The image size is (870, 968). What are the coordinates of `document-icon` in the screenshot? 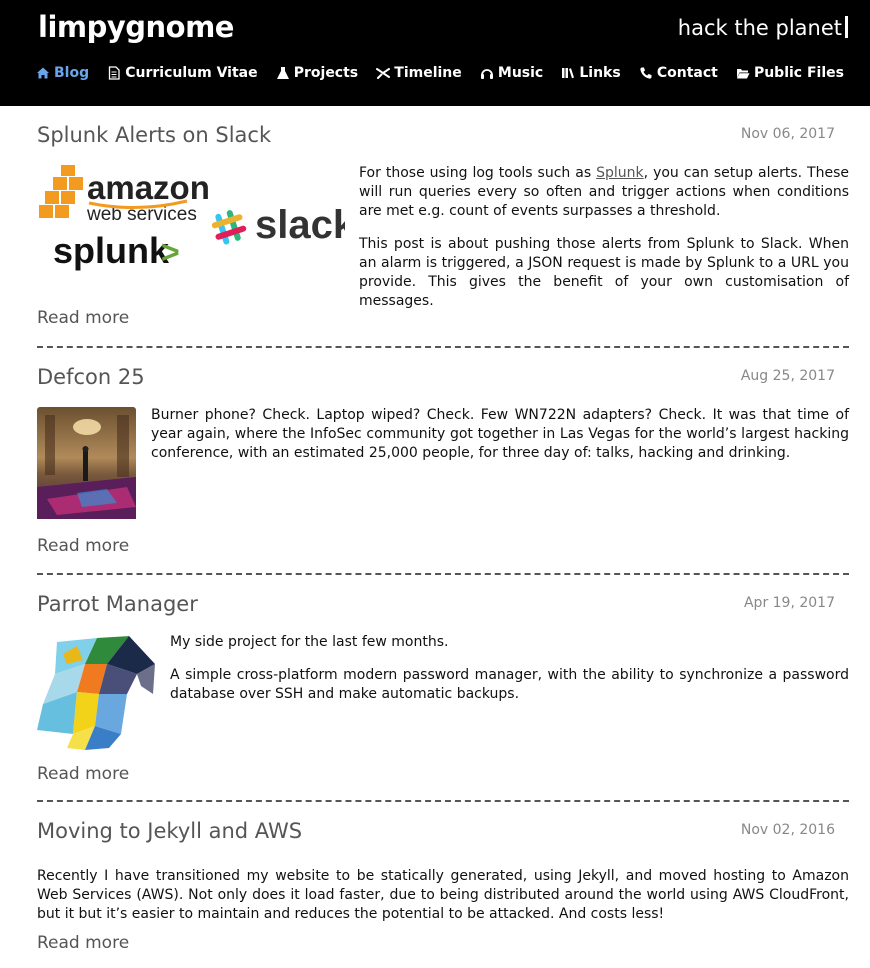 It's located at (114, 73).